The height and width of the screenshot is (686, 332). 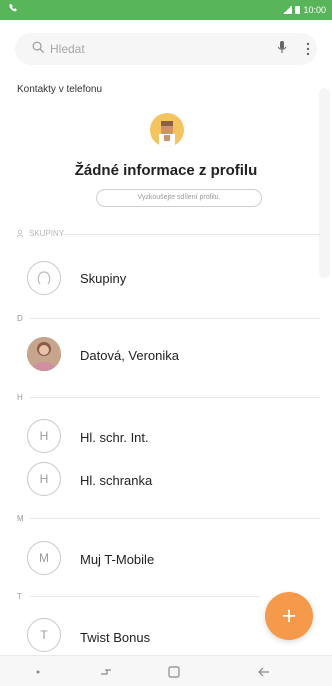 I want to click on contact-name: Hl. schranka, so click(x=116, y=480).